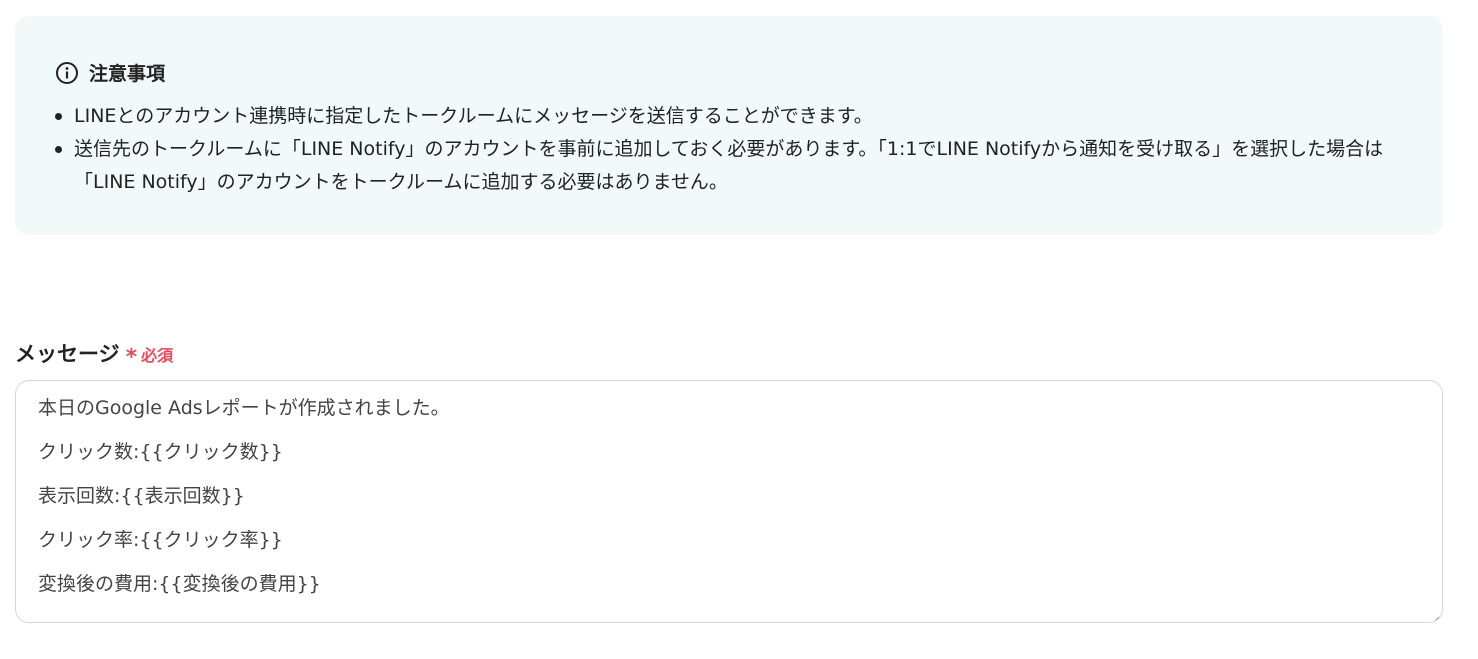 The height and width of the screenshot is (659, 1478). Describe the element at coordinates (160, 540) in the screenshot. I see `message-line: クリック率:{{クリック率}}` at that location.